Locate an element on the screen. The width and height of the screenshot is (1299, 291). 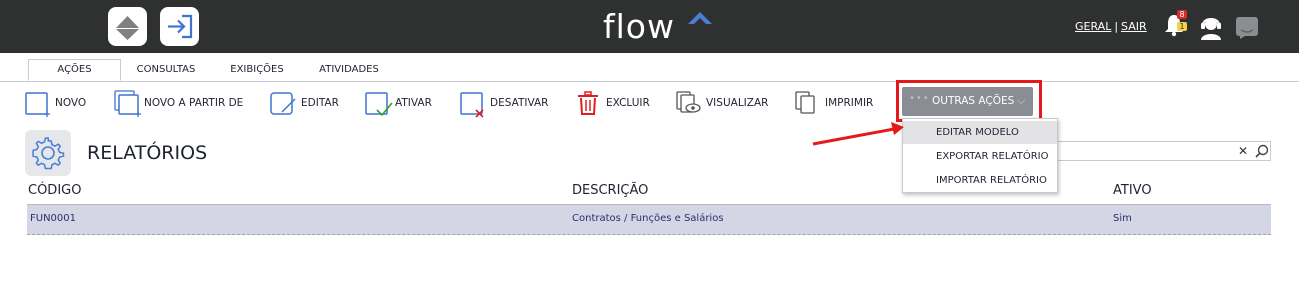
gear-icon is located at coordinates (48, 153).